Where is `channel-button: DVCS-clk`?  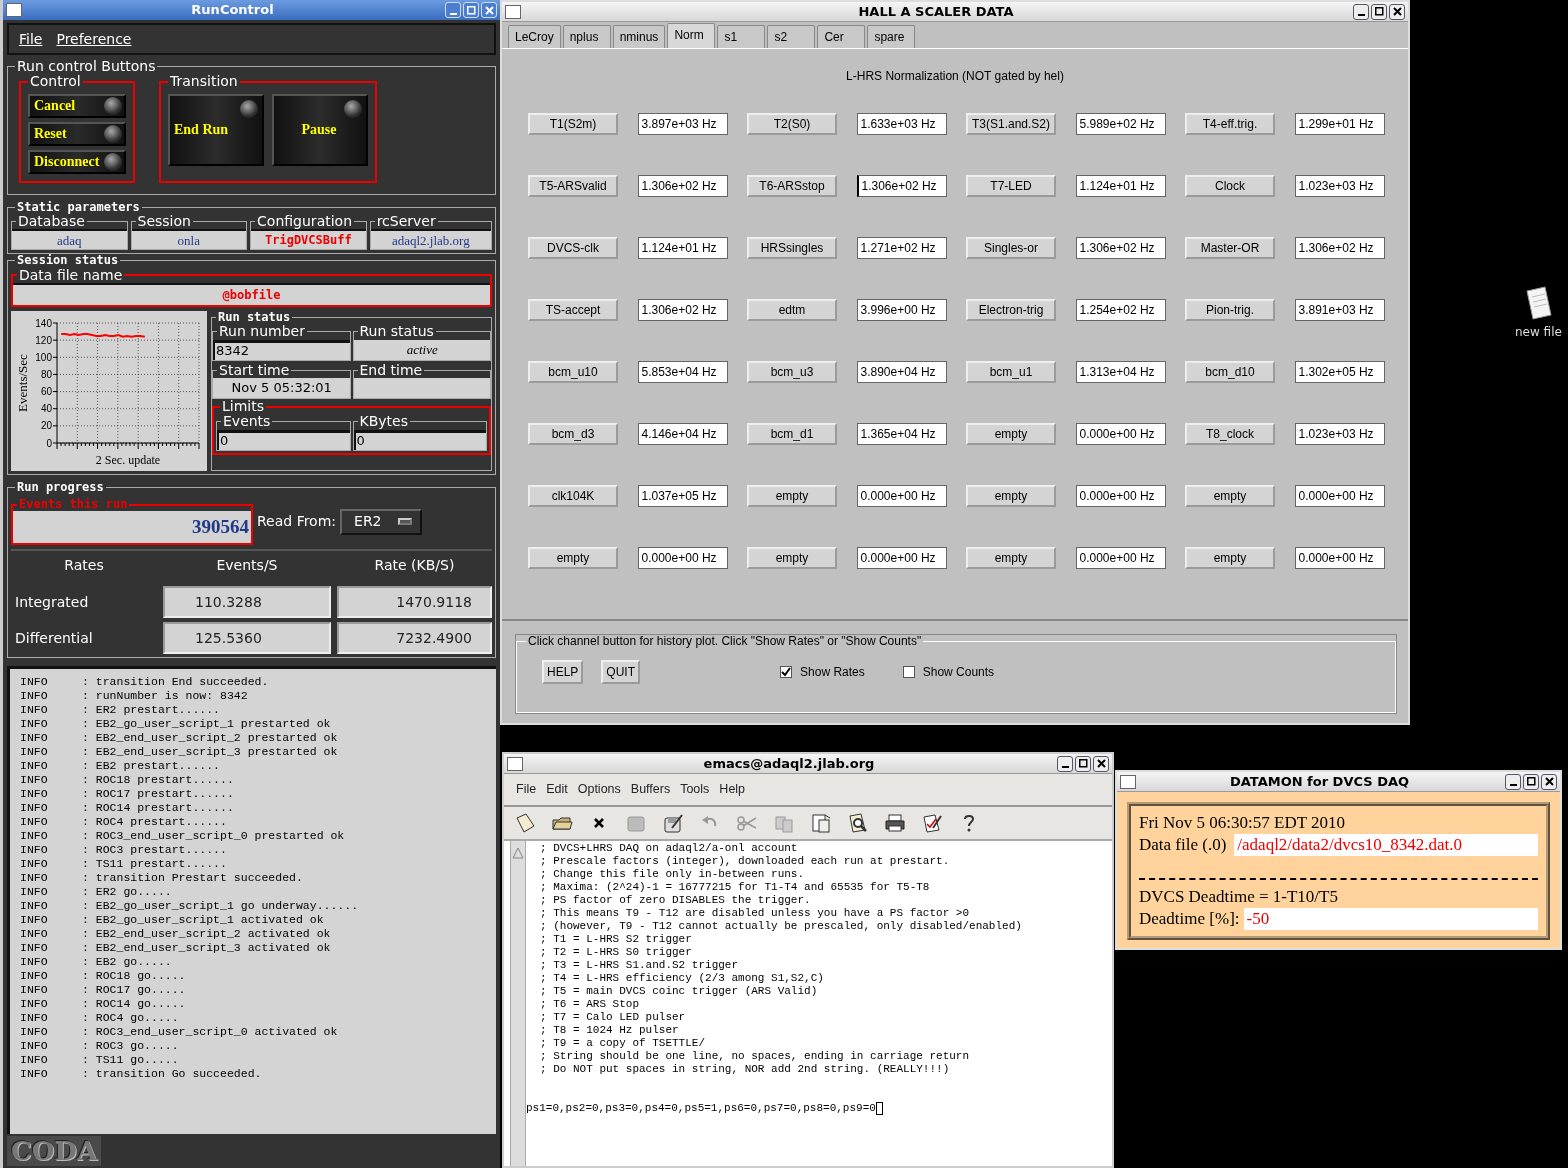
channel-button: DVCS-clk is located at coordinates (573, 248).